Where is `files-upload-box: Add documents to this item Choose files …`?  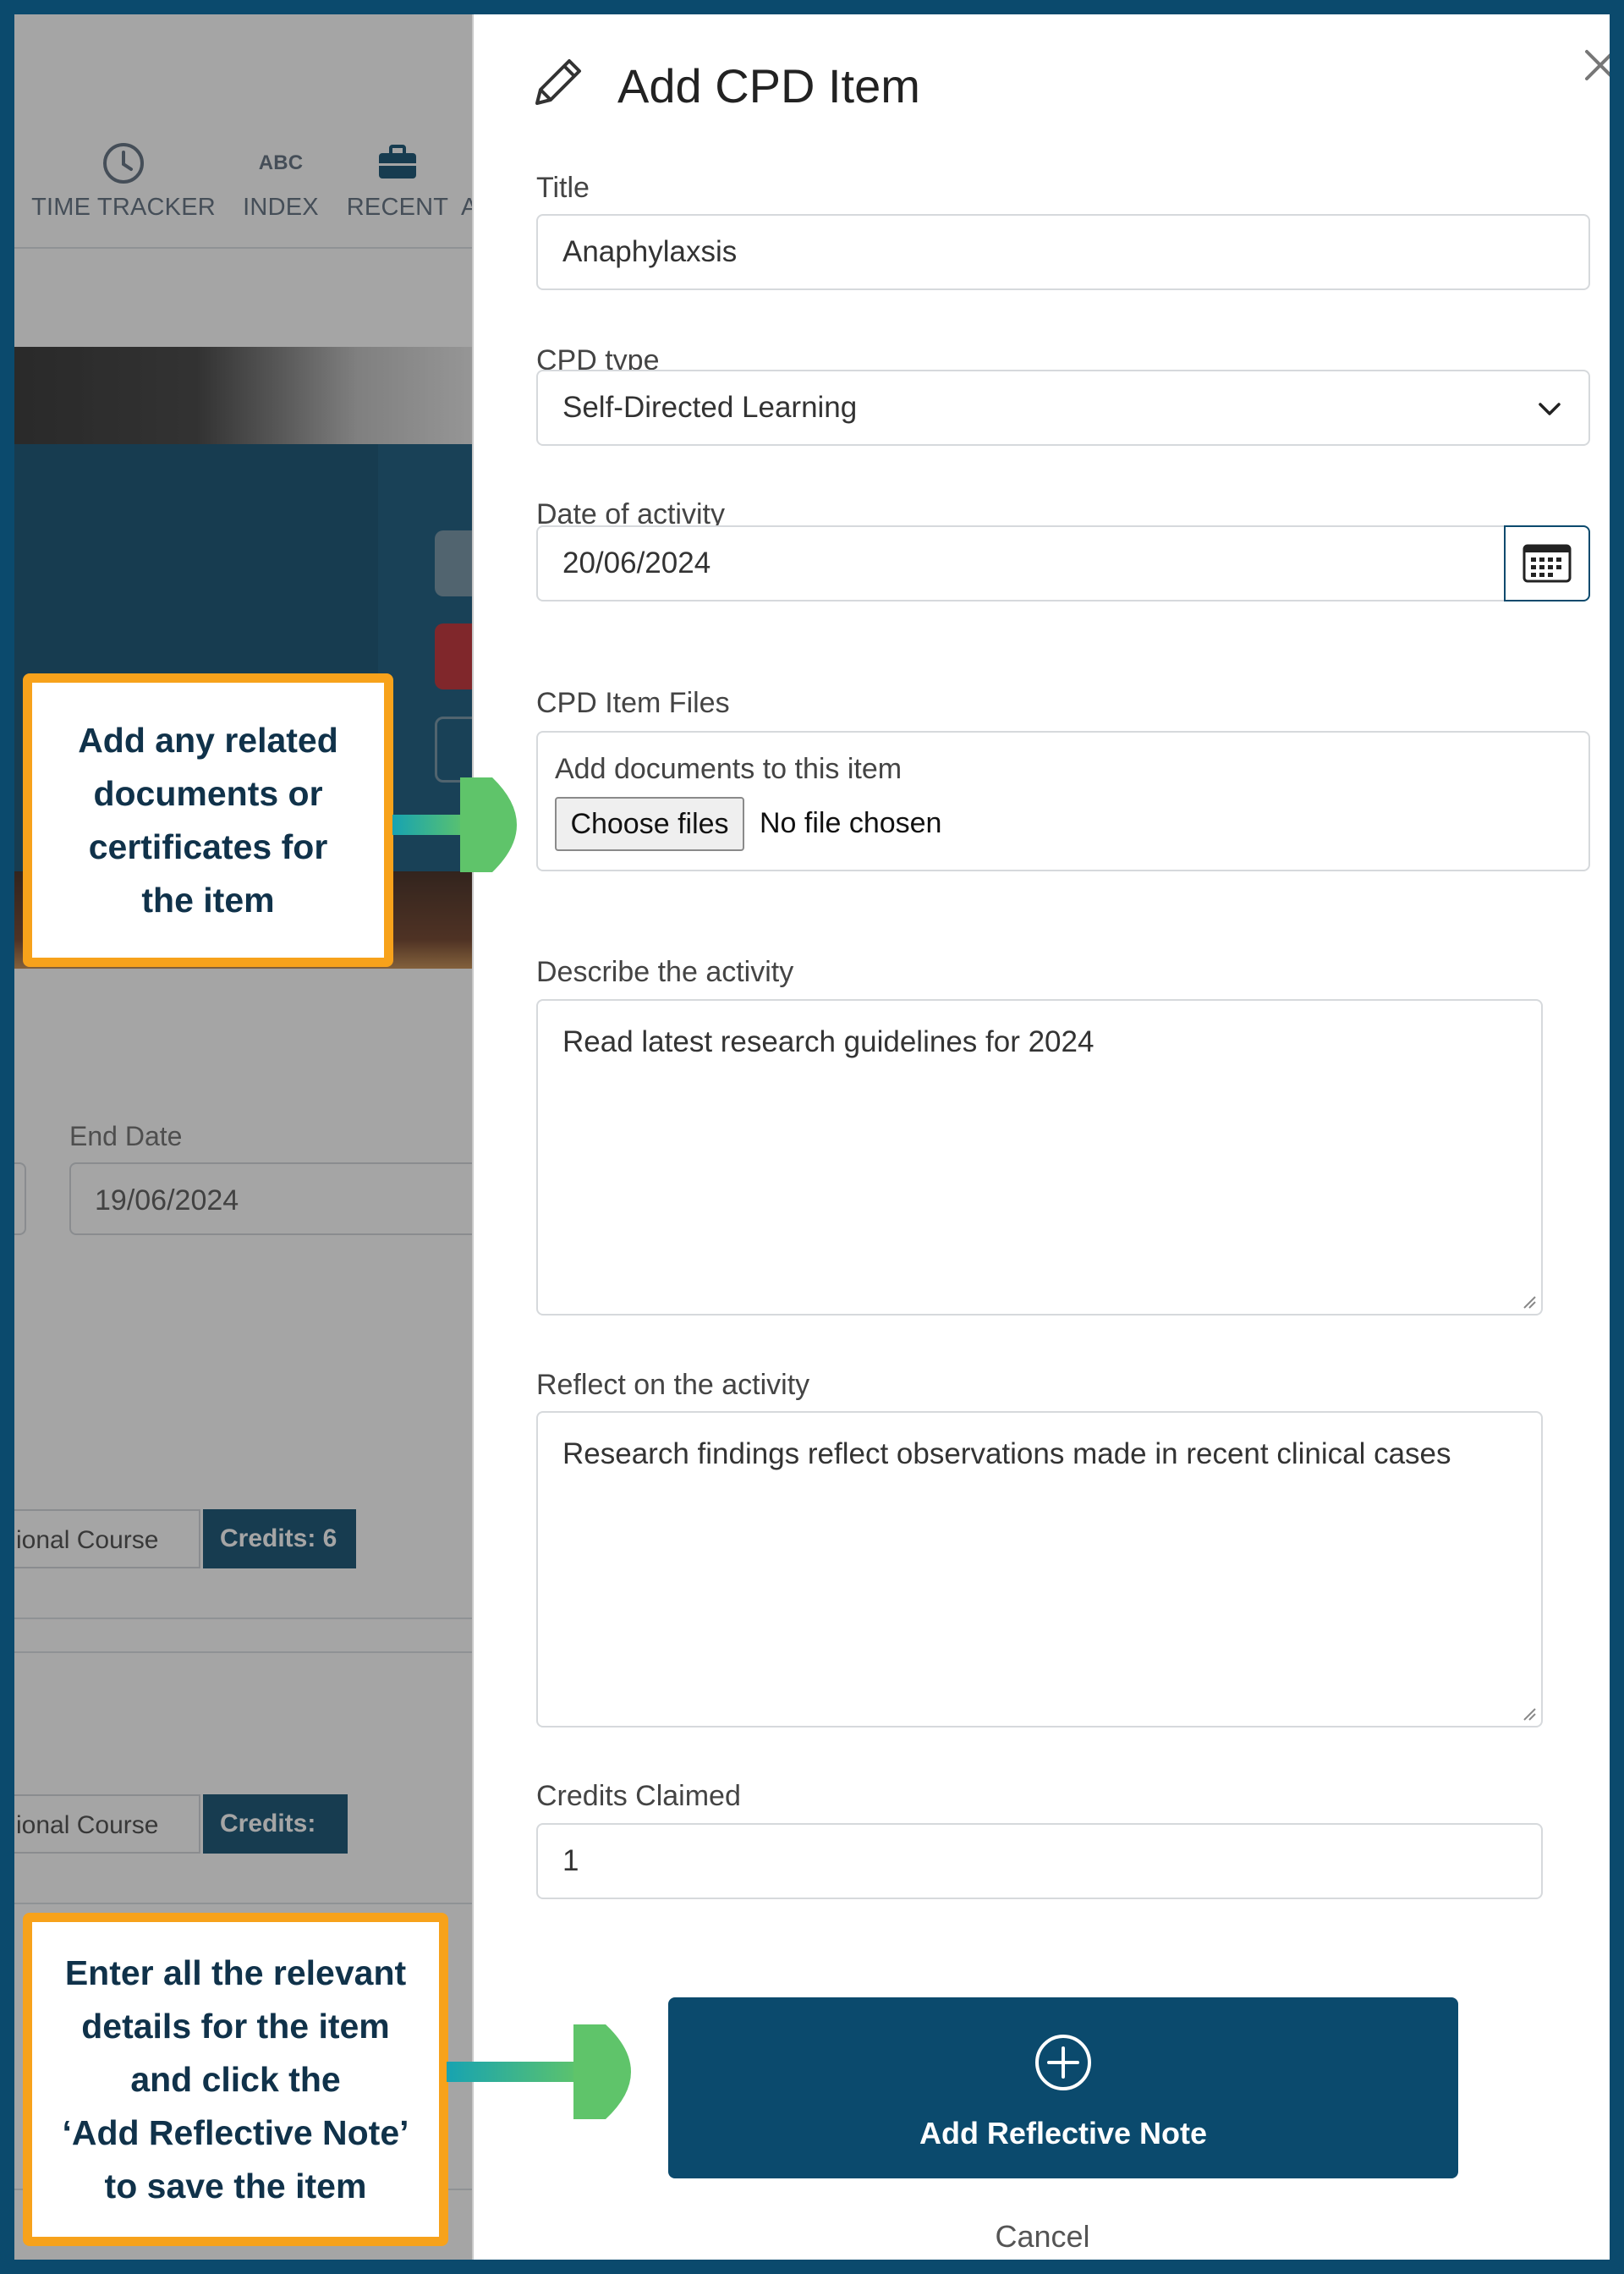
files-upload-box: Add documents to this item Choose files … is located at coordinates (1063, 801).